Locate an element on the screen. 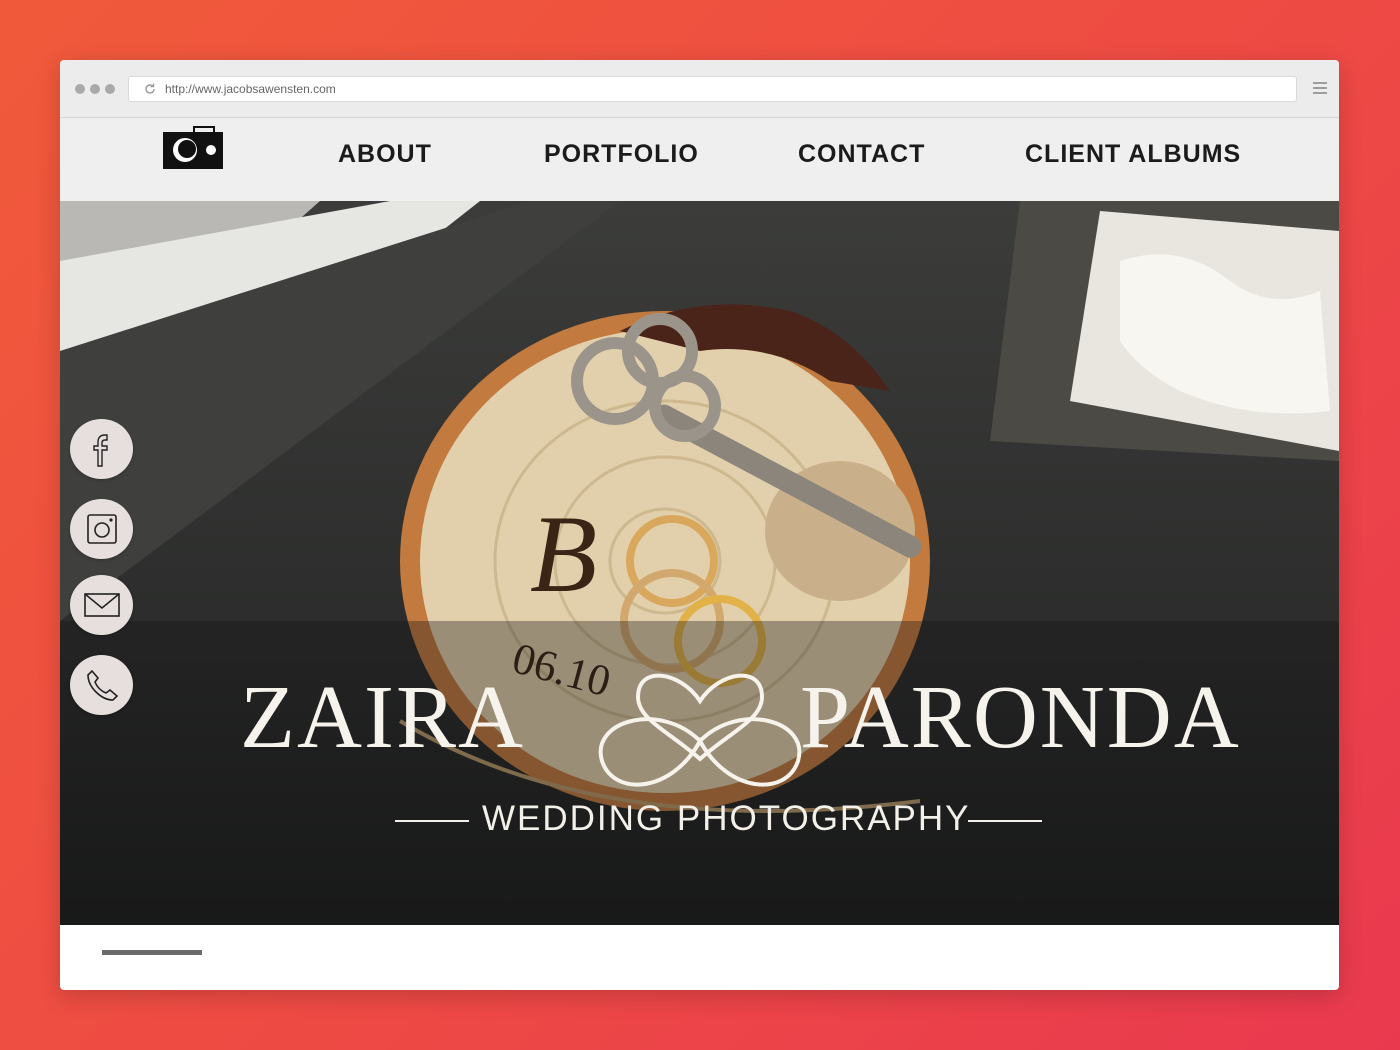  nav-portfolio: PORTFOLIO is located at coordinates (621, 154).